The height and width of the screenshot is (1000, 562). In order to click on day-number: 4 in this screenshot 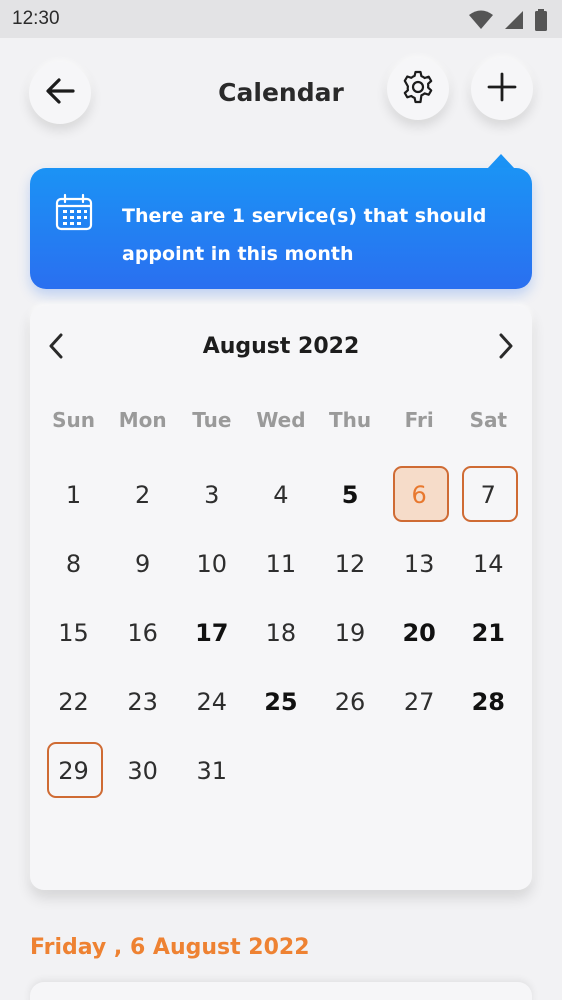, I will do `click(281, 494)`.